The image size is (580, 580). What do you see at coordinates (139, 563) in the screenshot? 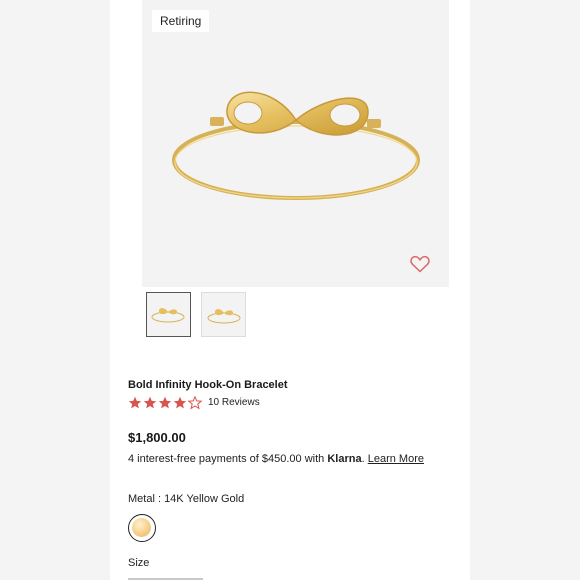
I see `size-label: Size` at bounding box center [139, 563].